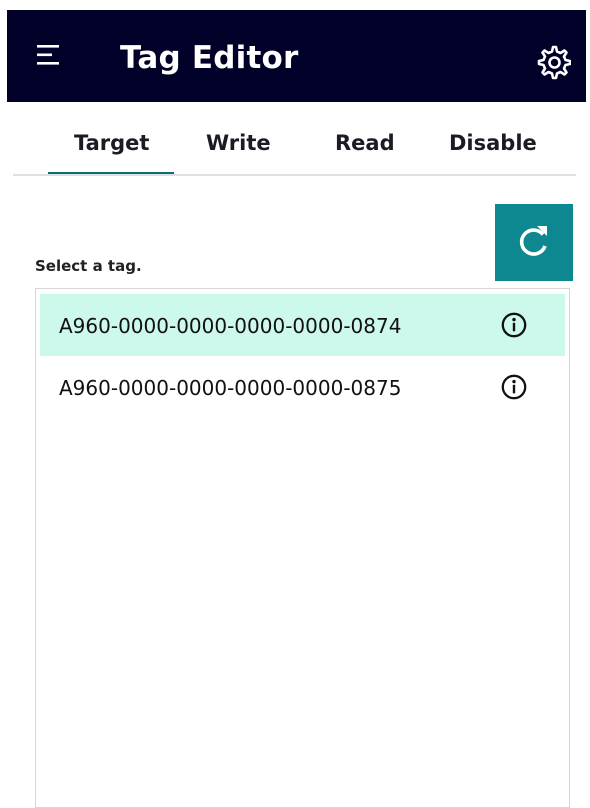  I want to click on tab-write: Write, so click(238, 143).